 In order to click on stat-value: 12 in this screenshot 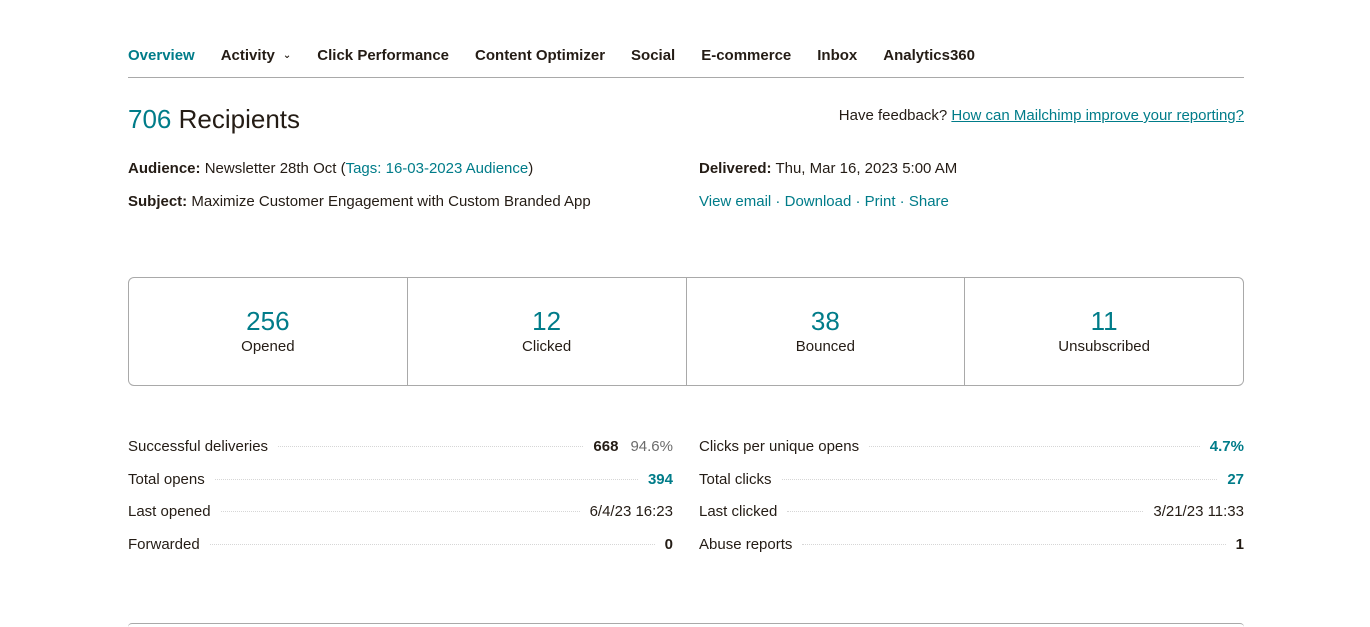, I will do `click(547, 321)`.